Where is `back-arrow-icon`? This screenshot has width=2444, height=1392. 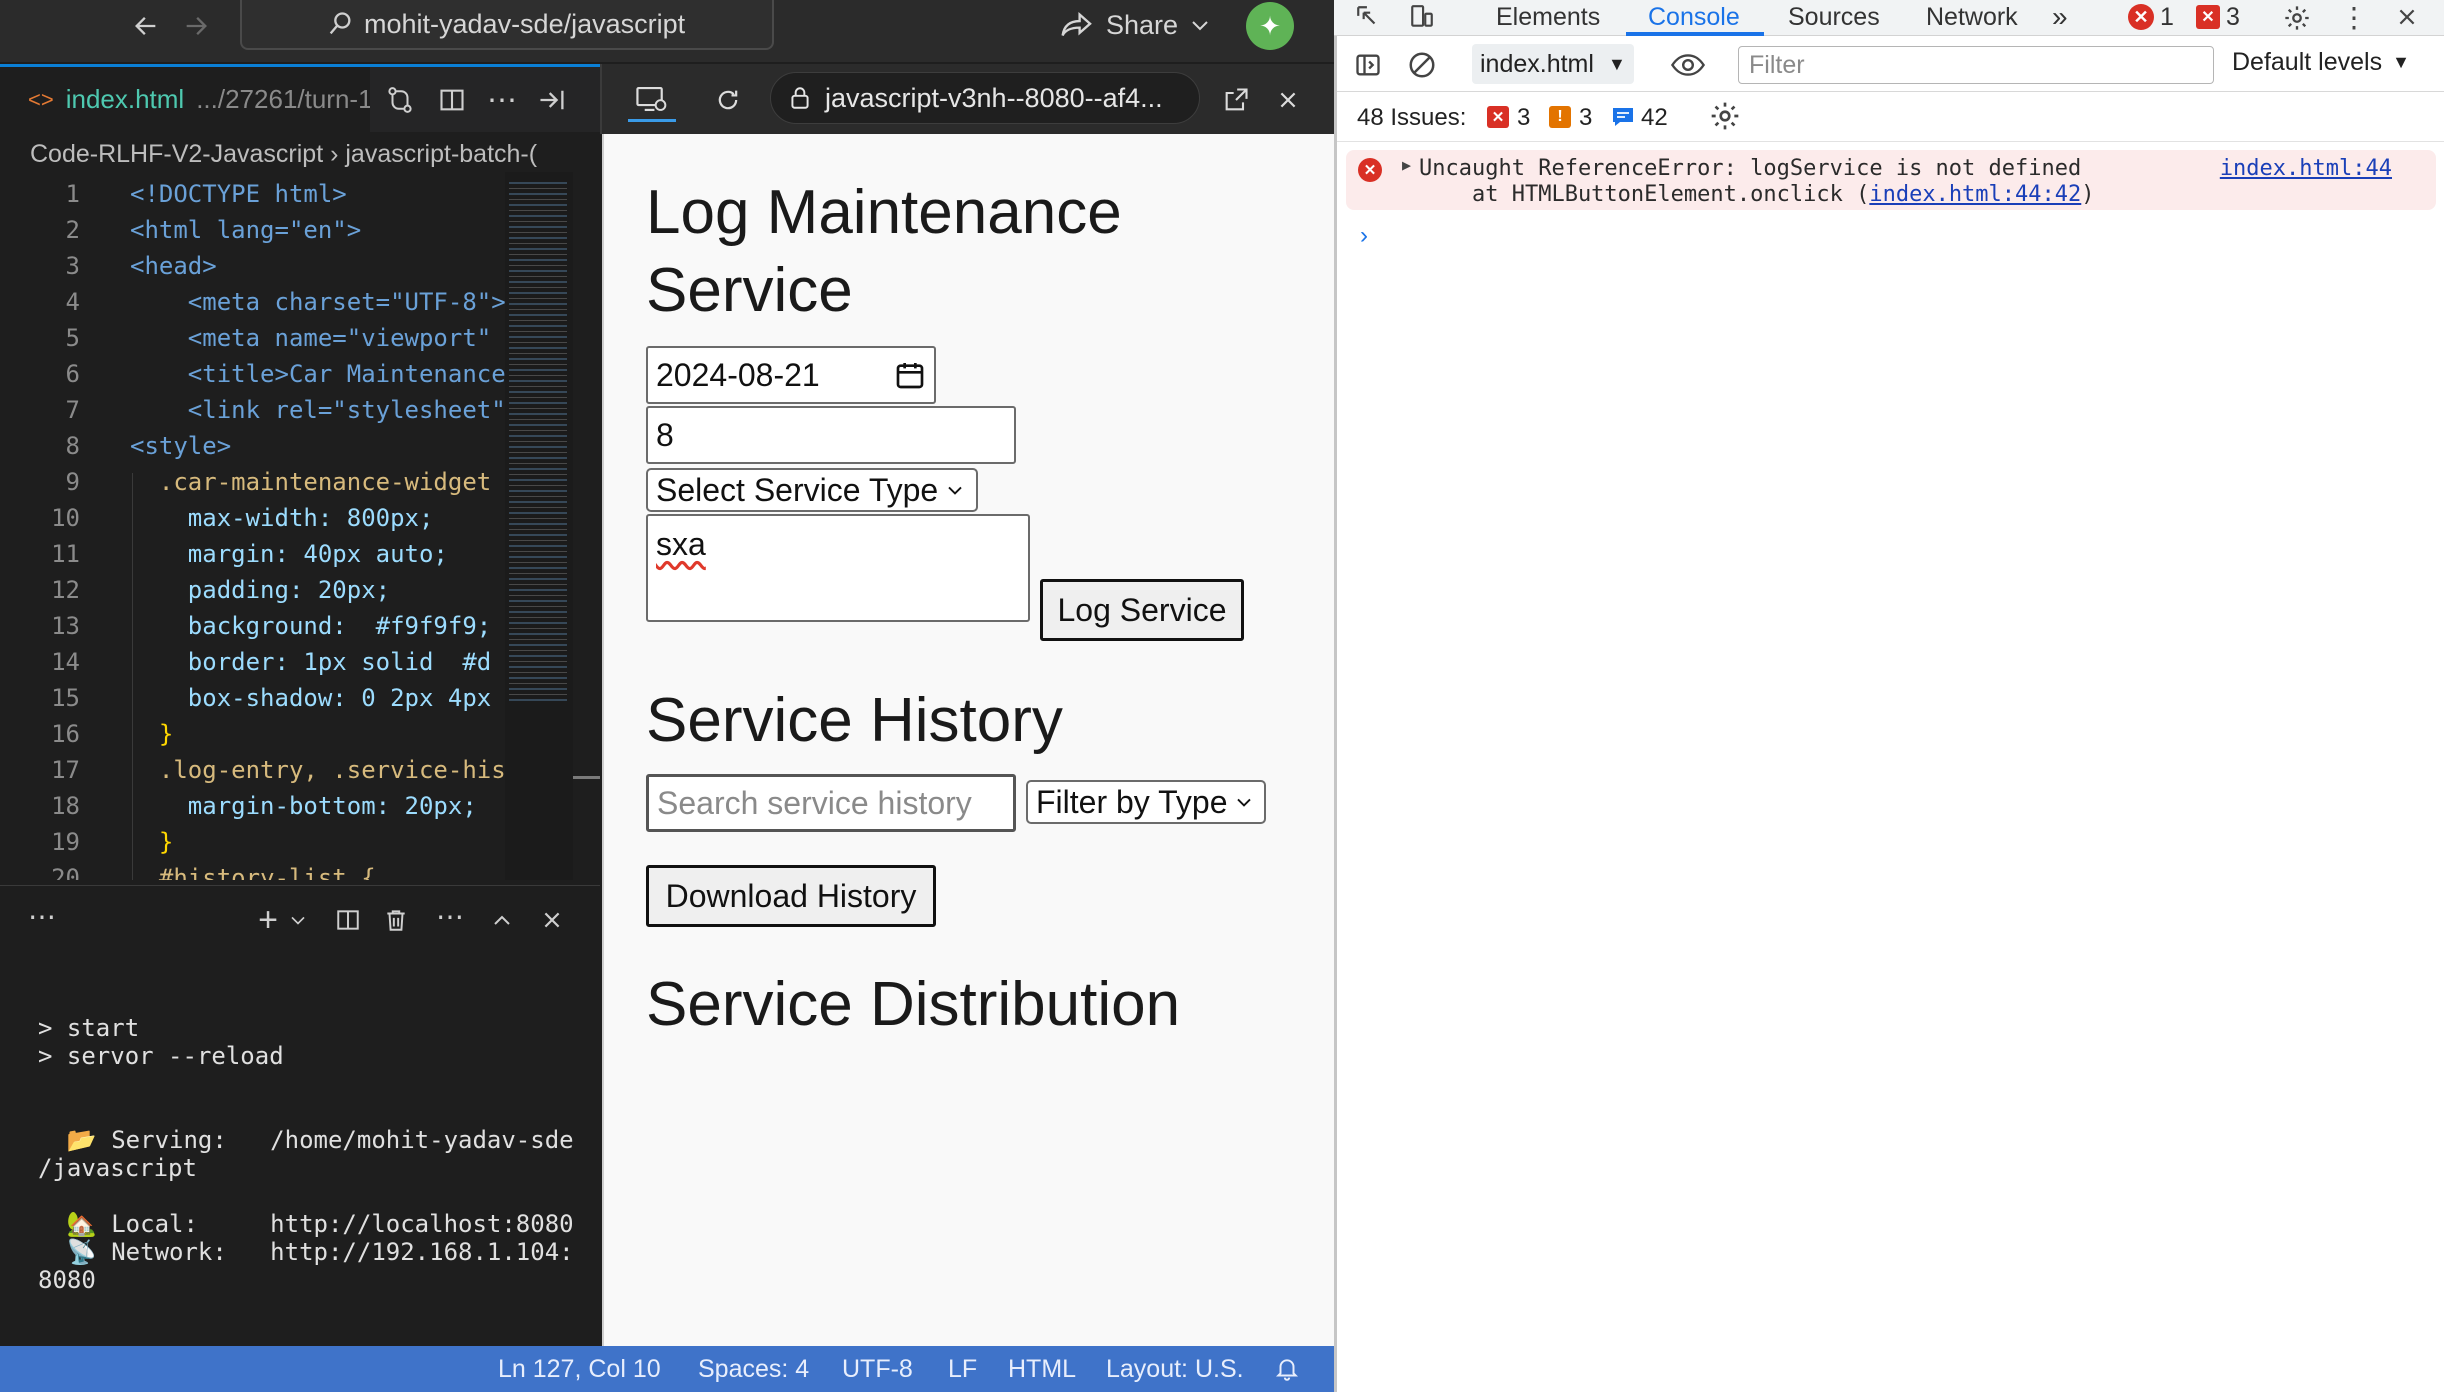 back-arrow-icon is located at coordinates (146, 26).